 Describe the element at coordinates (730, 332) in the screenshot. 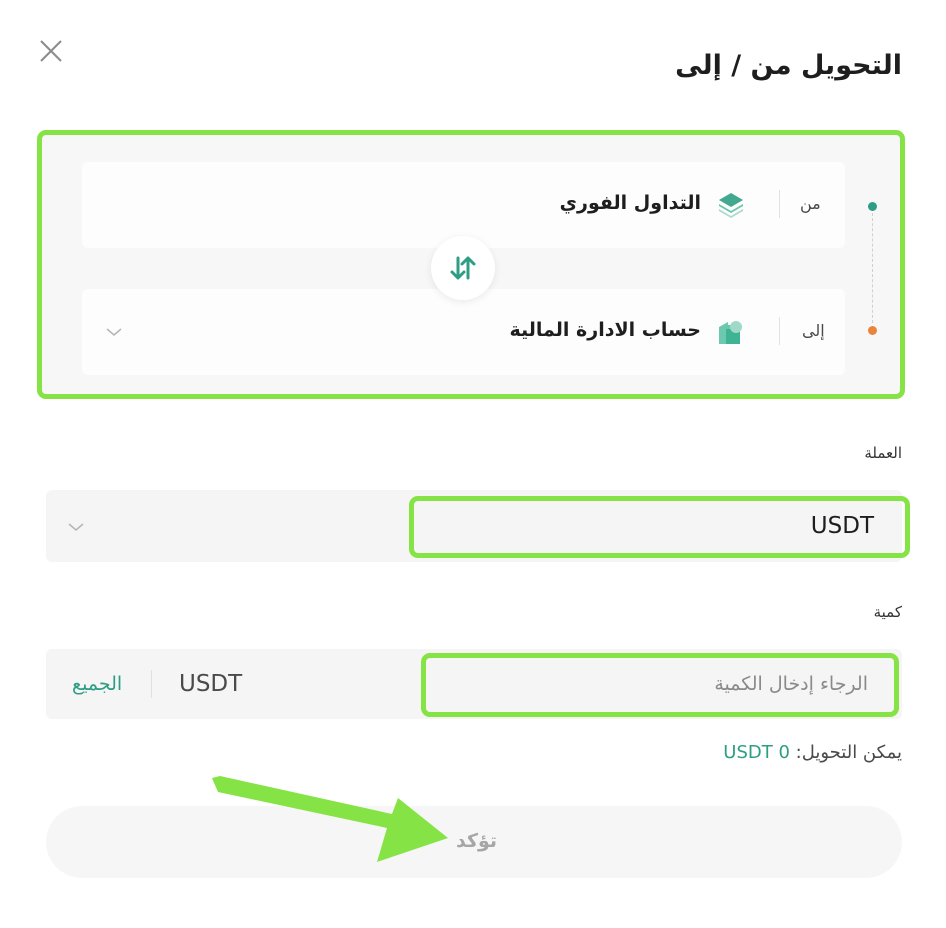

I see `finance-account-icon` at that location.